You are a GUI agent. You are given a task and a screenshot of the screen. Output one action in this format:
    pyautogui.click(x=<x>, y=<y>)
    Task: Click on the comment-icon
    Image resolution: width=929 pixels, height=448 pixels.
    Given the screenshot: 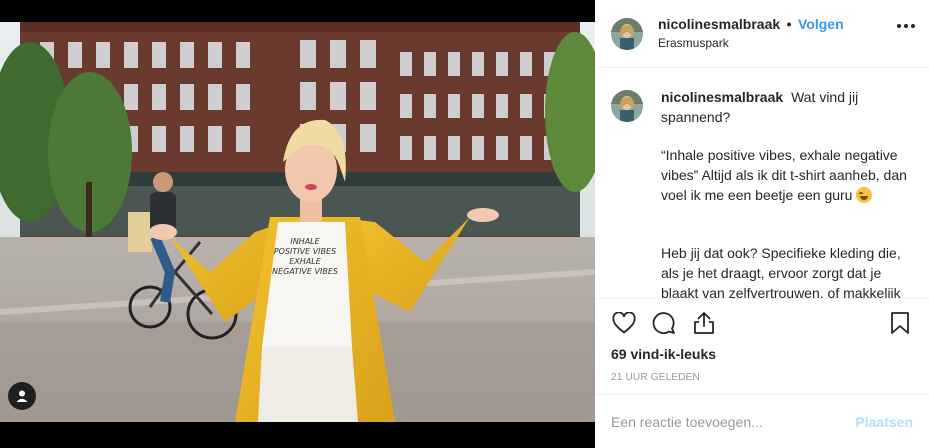 What is the action you would take?
    pyautogui.click(x=664, y=323)
    